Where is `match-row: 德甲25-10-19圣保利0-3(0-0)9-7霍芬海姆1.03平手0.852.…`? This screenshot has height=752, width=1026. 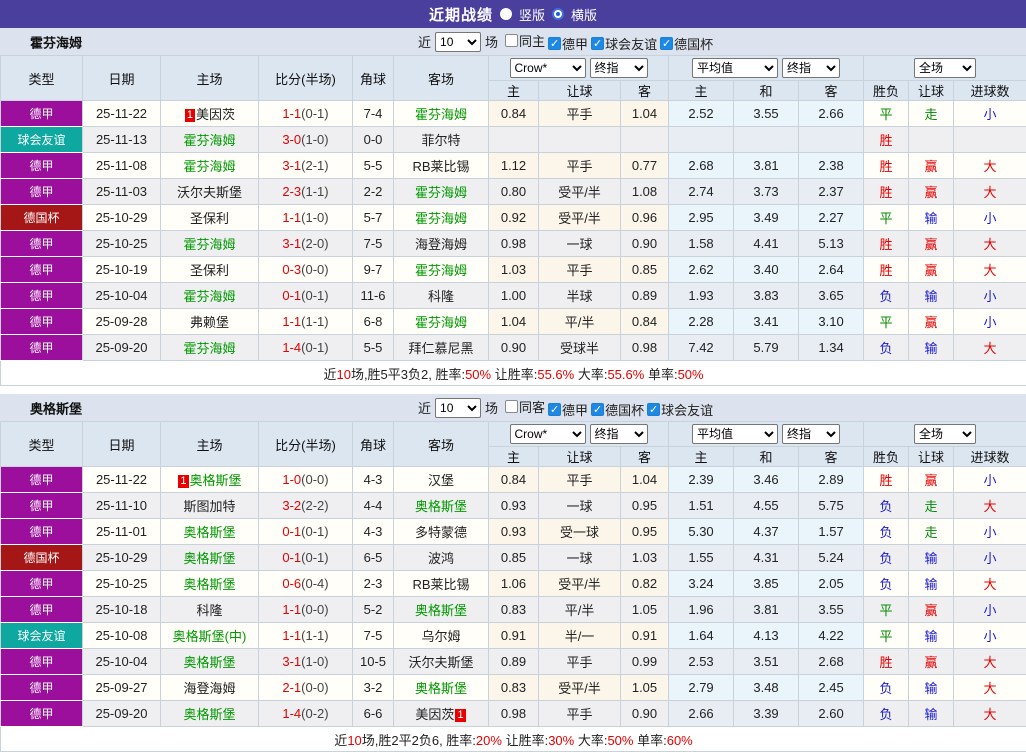 match-row: 德甲25-10-19圣保利0-3(0-0)9-7霍芬海姆1.03平手0.852.… is located at coordinates (513, 270).